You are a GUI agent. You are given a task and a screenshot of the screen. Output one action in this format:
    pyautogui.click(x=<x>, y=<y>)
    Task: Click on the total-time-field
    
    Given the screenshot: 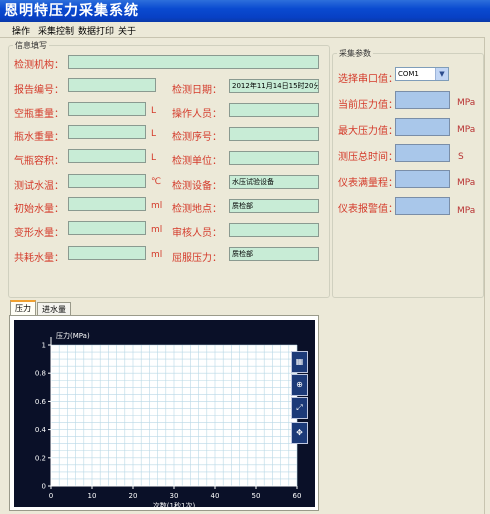 What is the action you would take?
    pyautogui.click(x=422, y=153)
    